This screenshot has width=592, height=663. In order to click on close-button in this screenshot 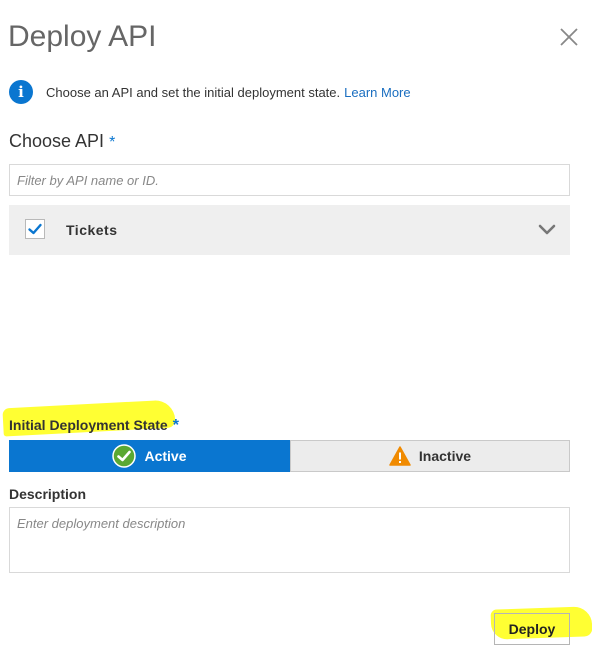, I will do `click(569, 37)`.